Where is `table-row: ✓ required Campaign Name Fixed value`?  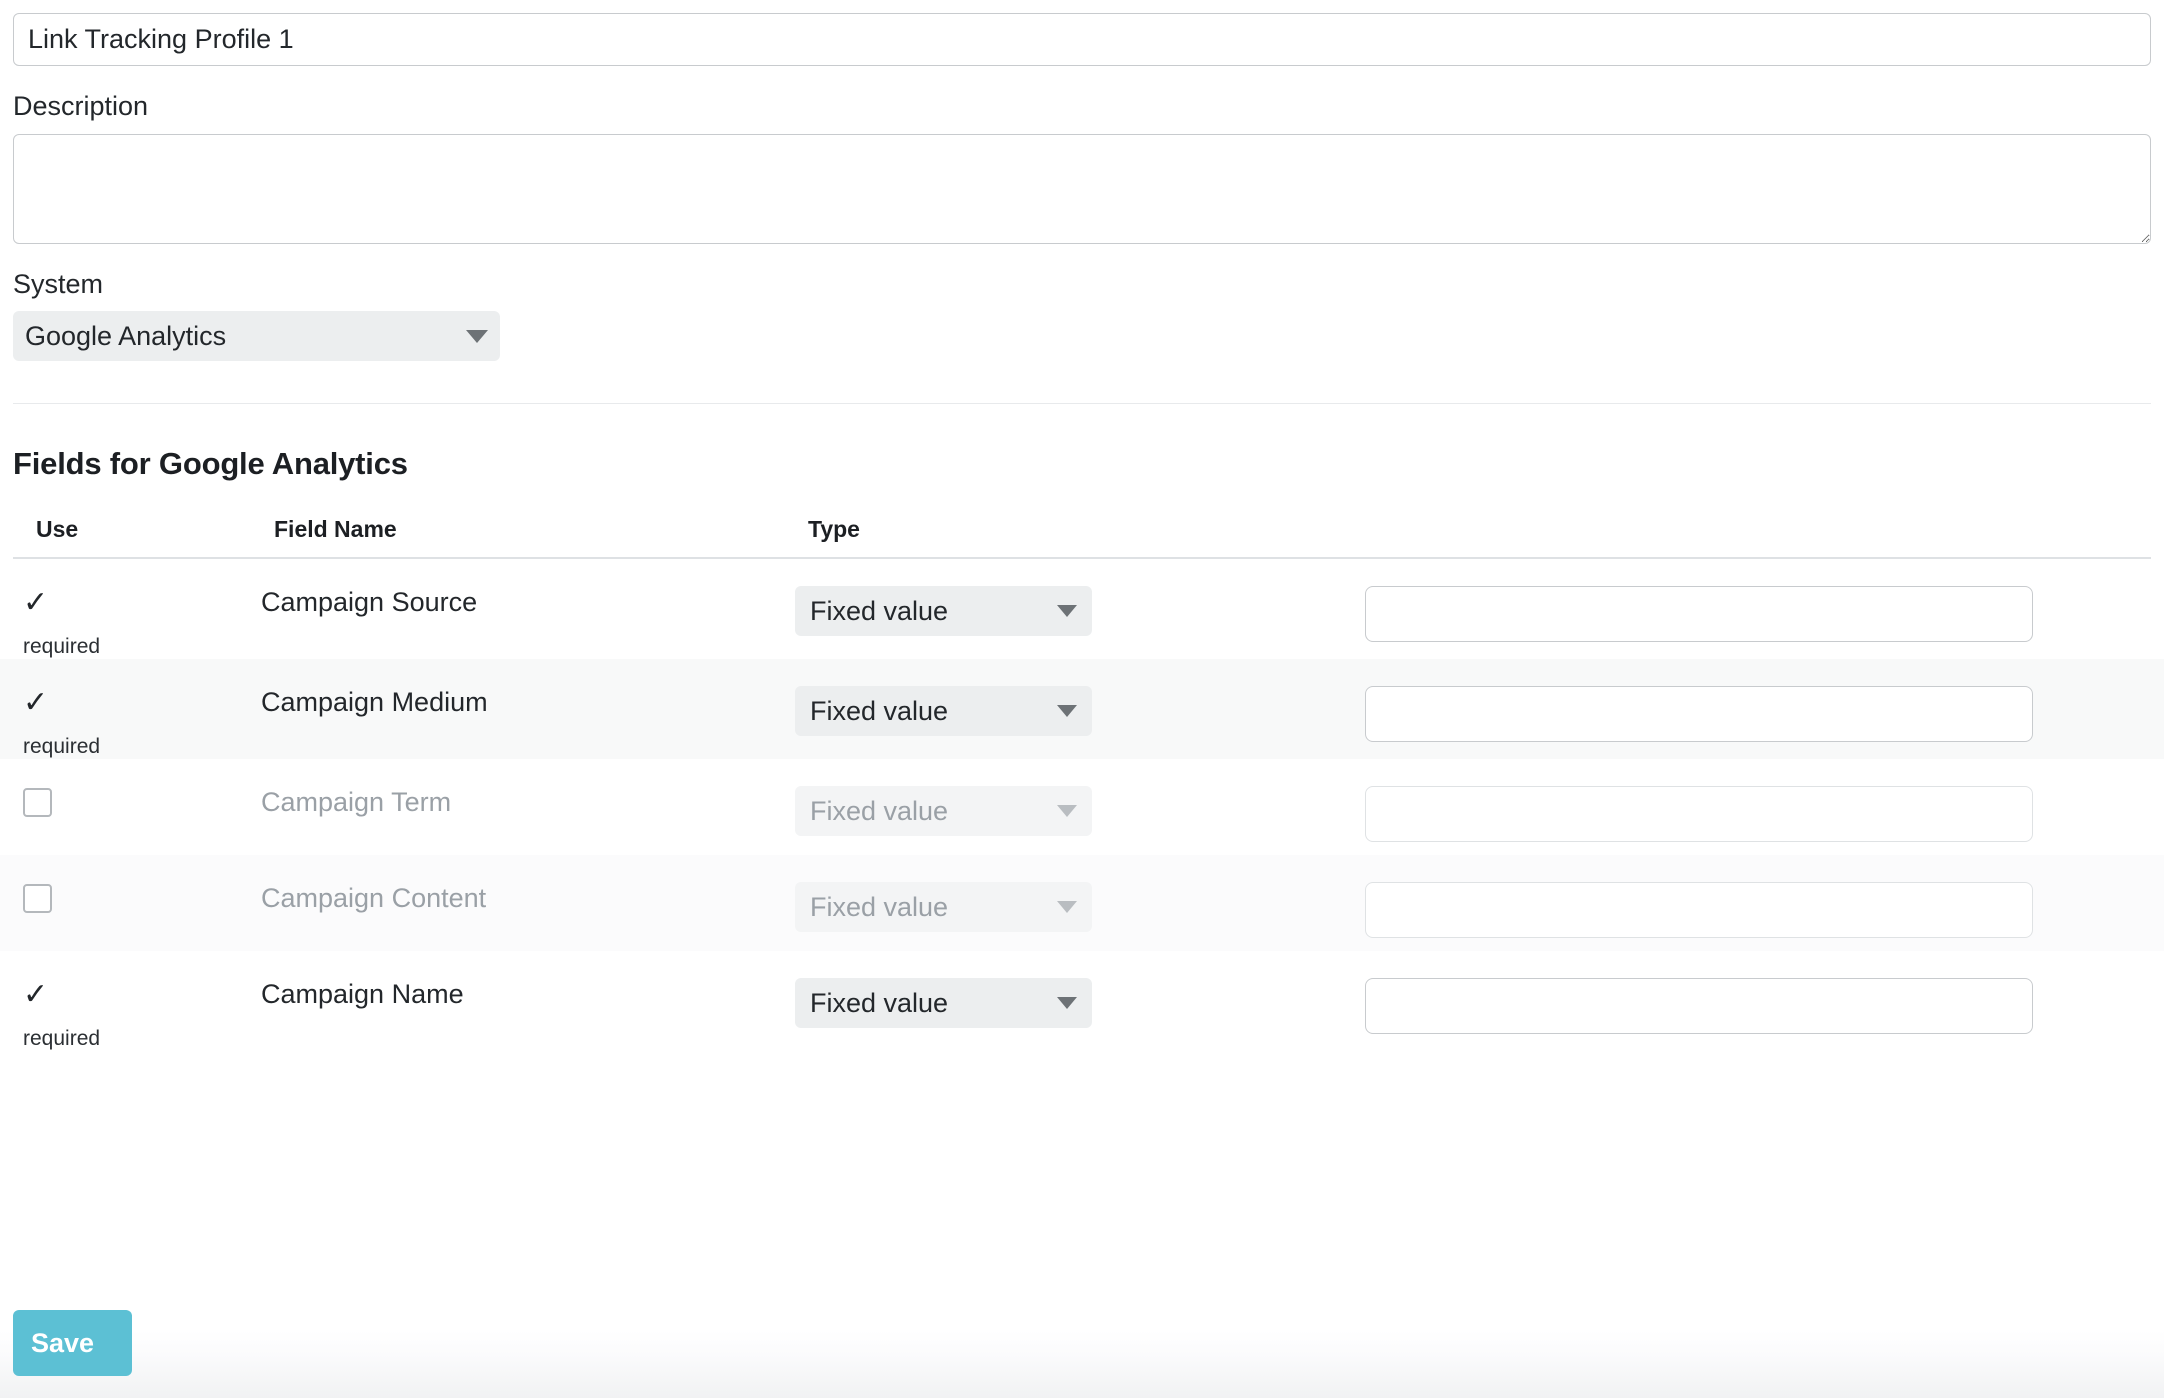
table-row: ✓ required Campaign Name Fixed value is located at coordinates (1082, 1001).